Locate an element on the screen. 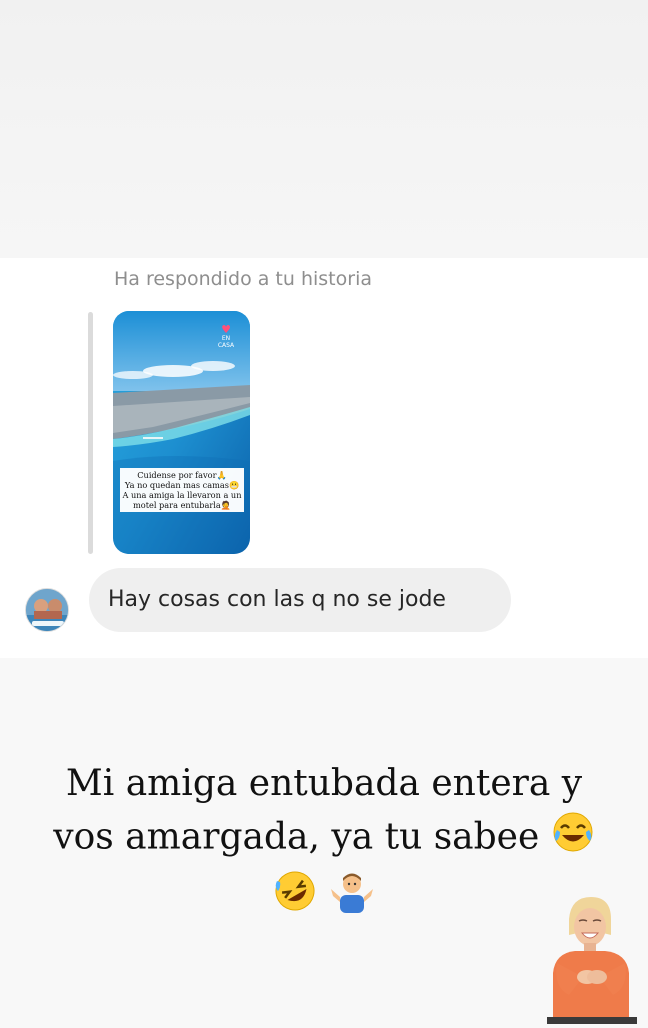  story-logo: ♥ EN CASA is located at coordinates (226, 336).